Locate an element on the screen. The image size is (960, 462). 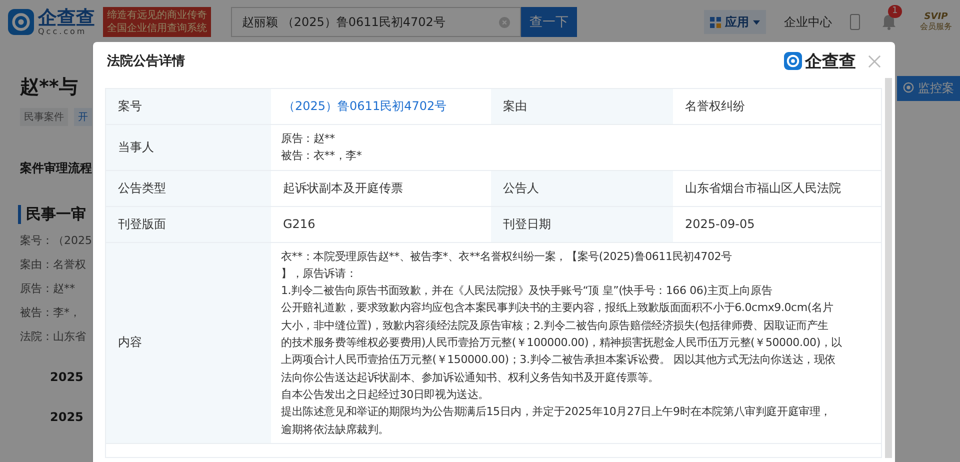
case-field: 原告：赵** is located at coordinates (56, 288).